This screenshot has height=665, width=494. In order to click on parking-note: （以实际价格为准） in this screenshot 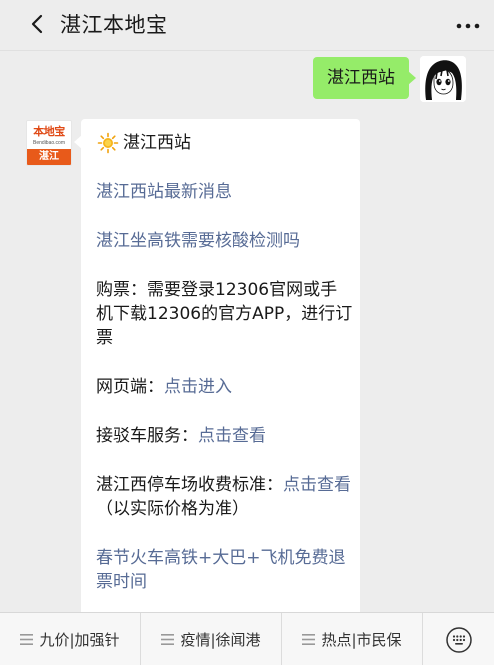, I will do `click(172, 509)`.